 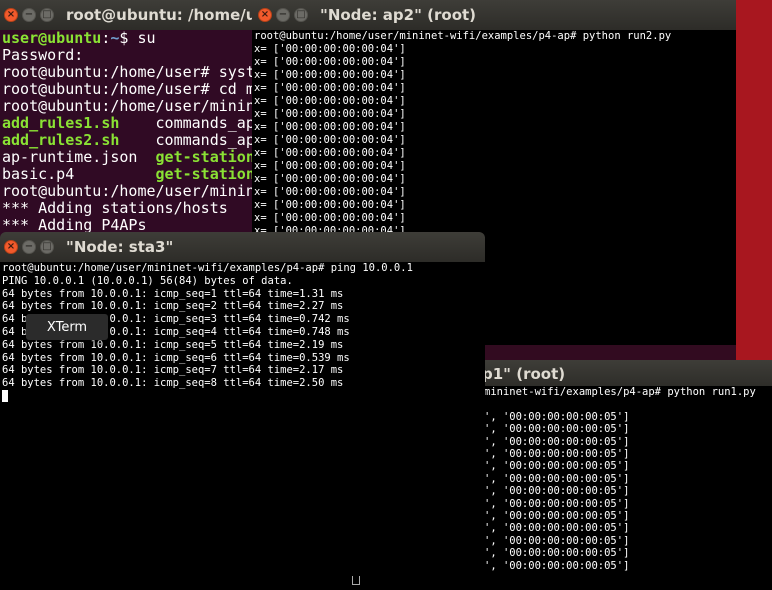 I want to click on terminal-line: root@ubuntu:/home/user/minine, so click(x=131, y=191).